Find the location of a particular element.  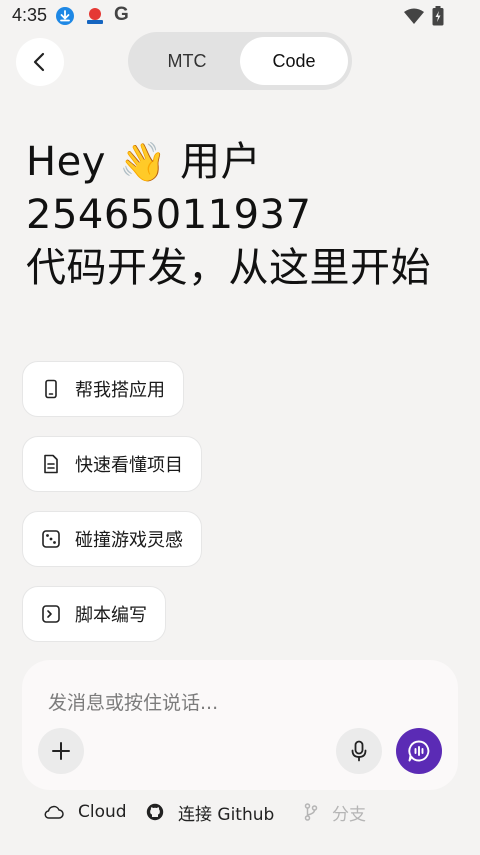

connect-github-button: 连接 Github is located at coordinates (210, 812).